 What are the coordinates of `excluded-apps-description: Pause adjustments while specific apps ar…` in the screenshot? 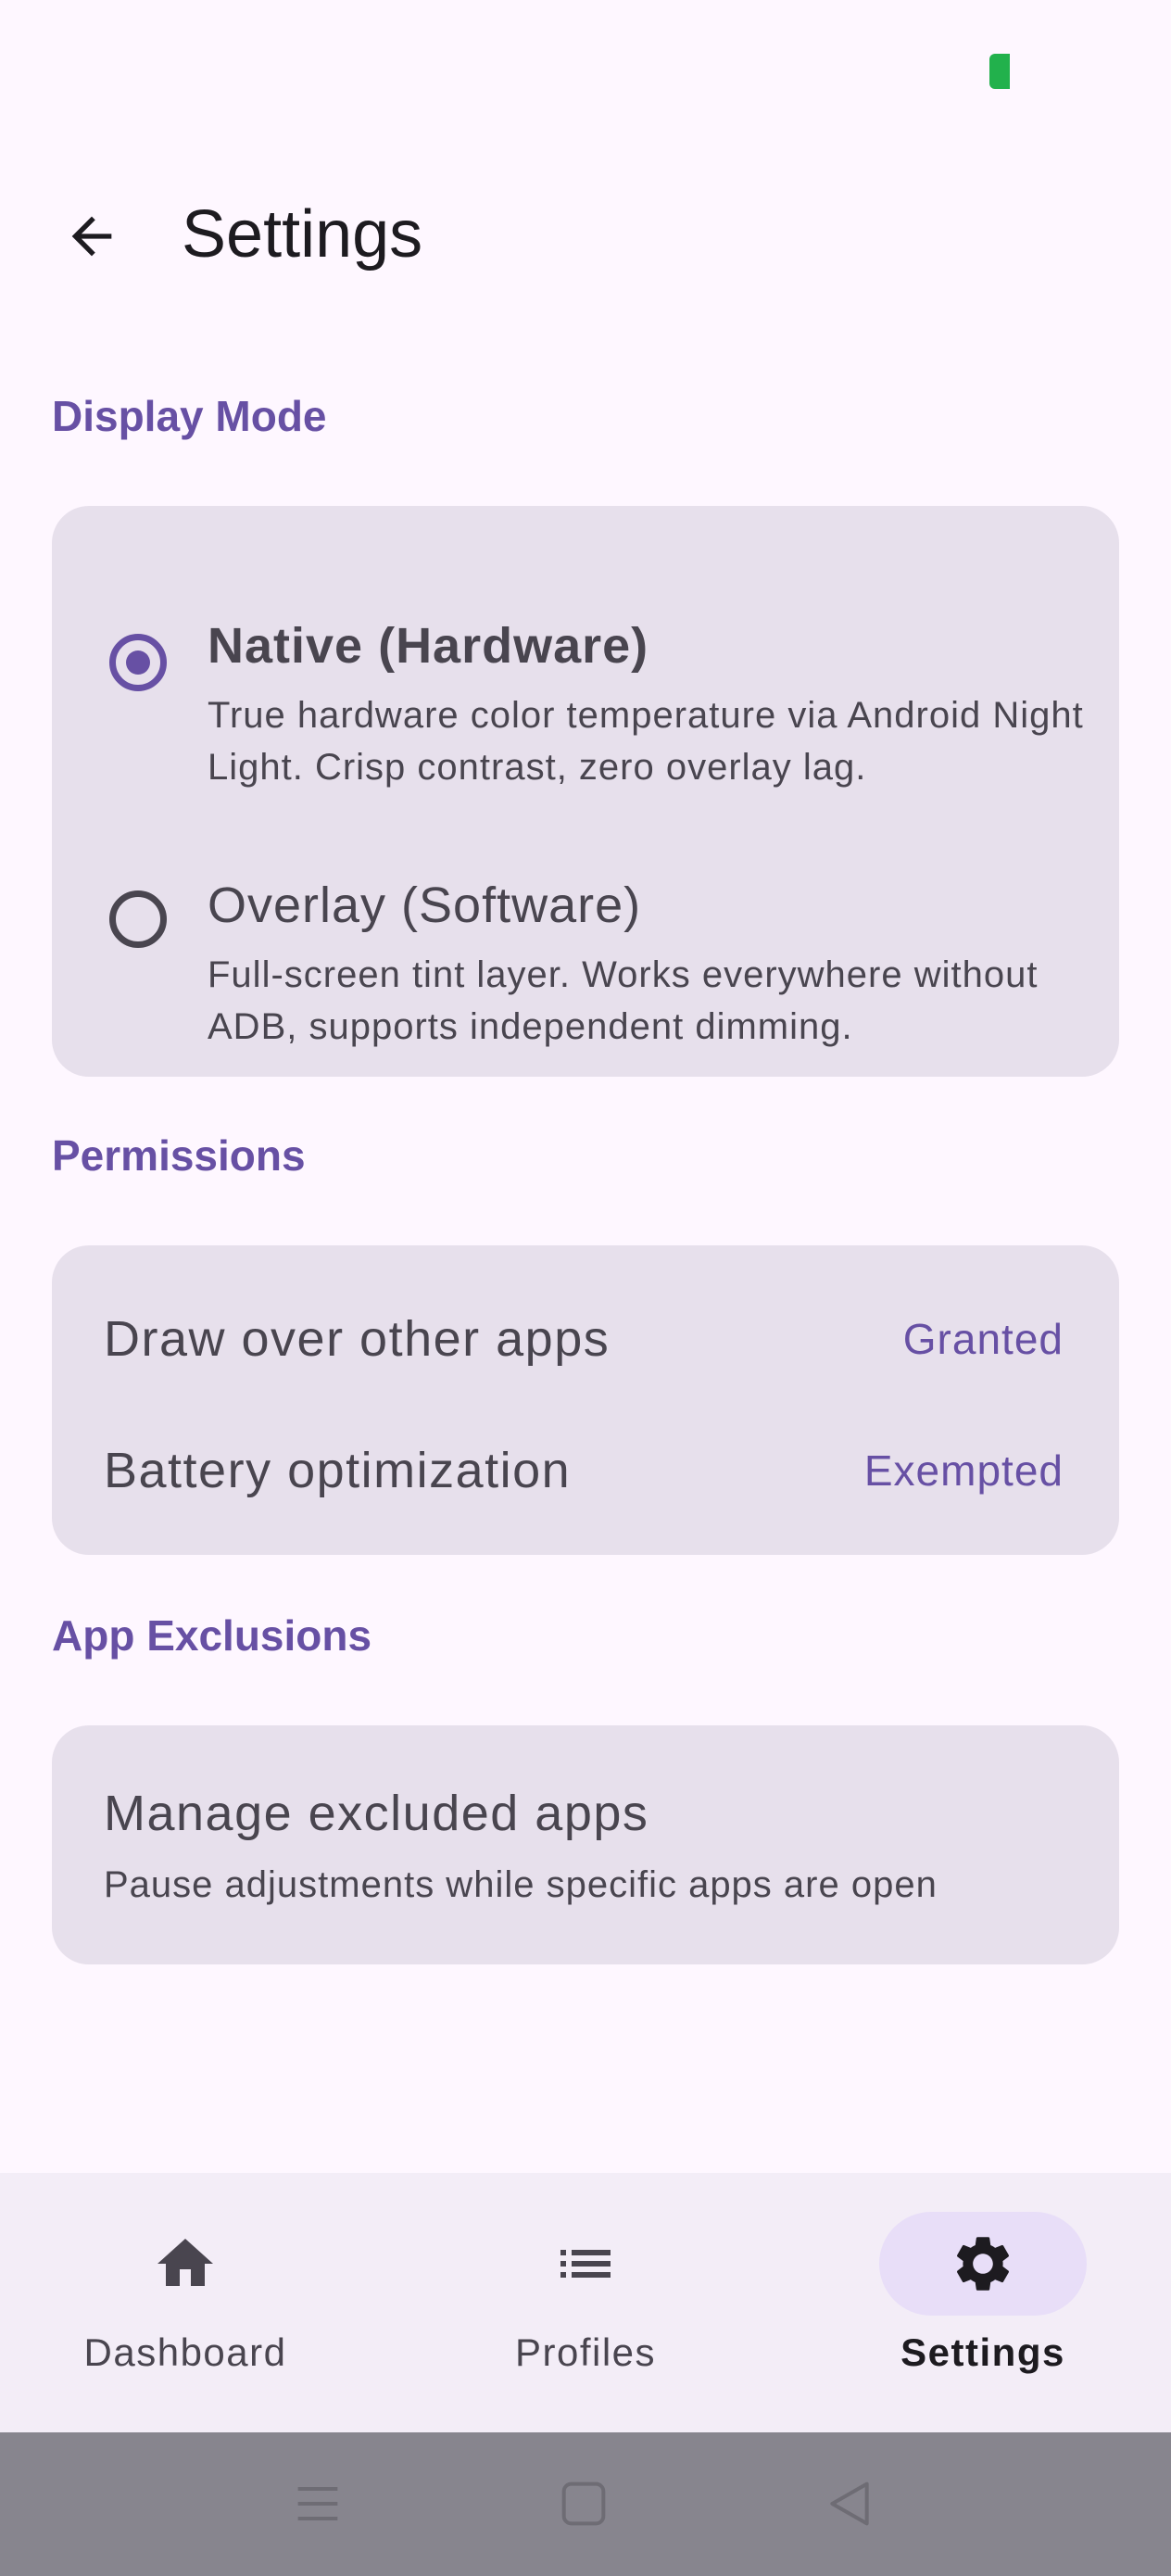 It's located at (521, 1885).